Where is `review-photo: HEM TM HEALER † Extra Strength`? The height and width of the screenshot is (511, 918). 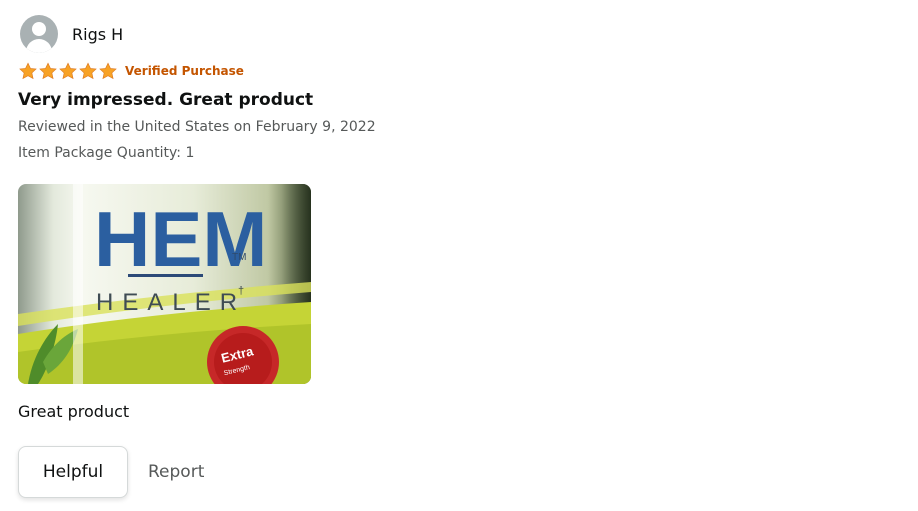 review-photo: HEM TM HEALER † Extra Strength is located at coordinates (164, 284).